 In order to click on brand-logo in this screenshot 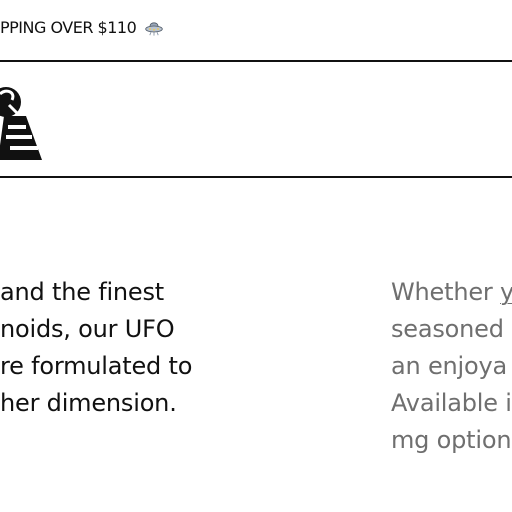, I will do `click(24, 122)`.